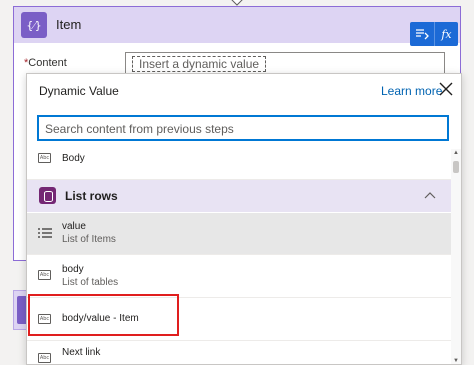  I want to click on content-field-label: *Content, so click(45, 63).